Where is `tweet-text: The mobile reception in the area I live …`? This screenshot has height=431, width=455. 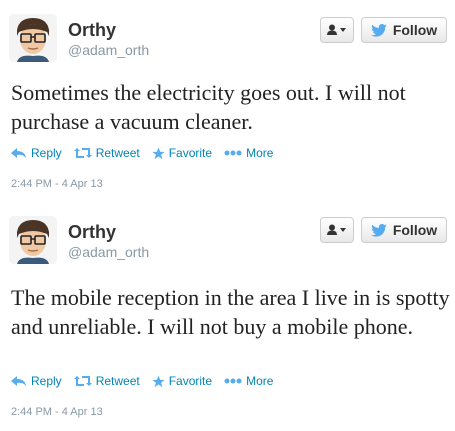 tweet-text: The mobile reception in the area I live … is located at coordinates (230, 312).